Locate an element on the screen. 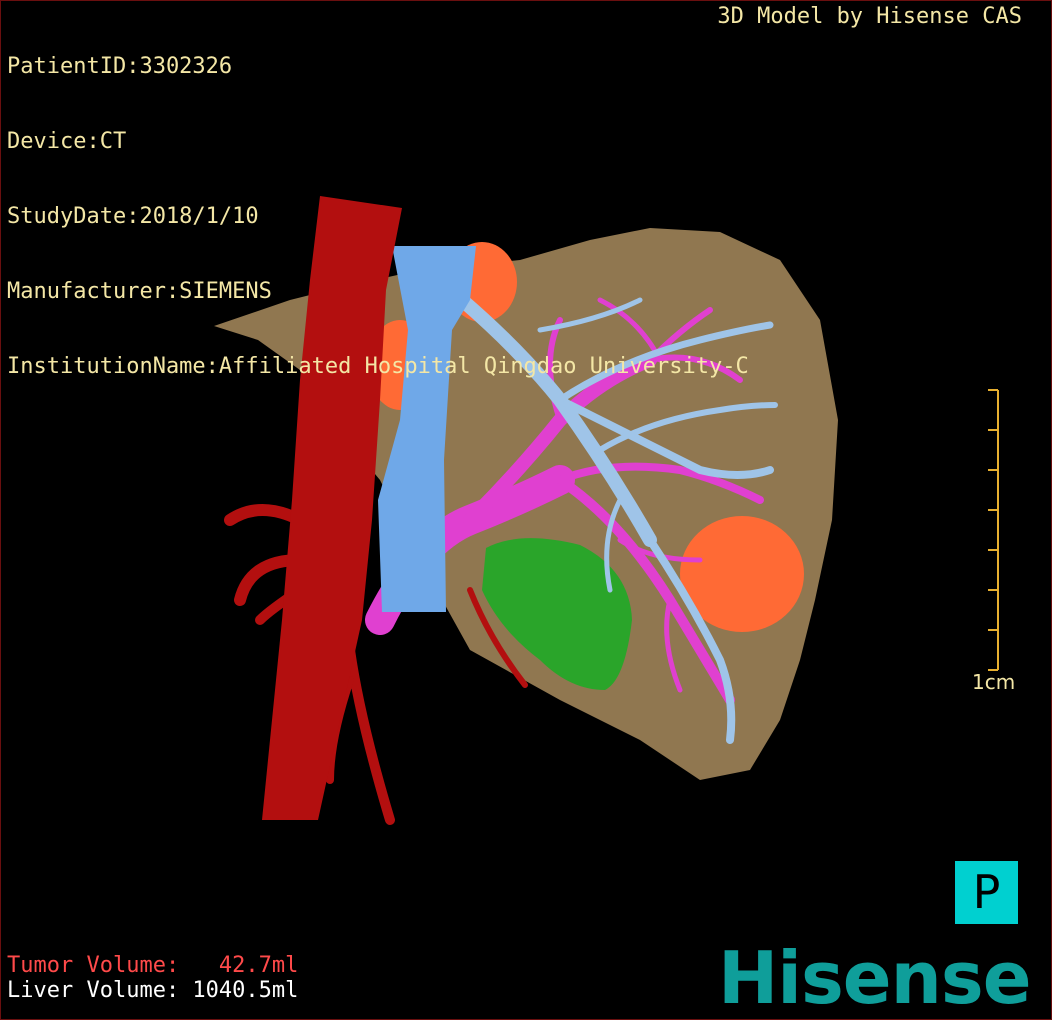 This screenshot has height=1020, width=1052. tumor-volume: Tumor Volume: 42.7ml is located at coordinates (153, 965).